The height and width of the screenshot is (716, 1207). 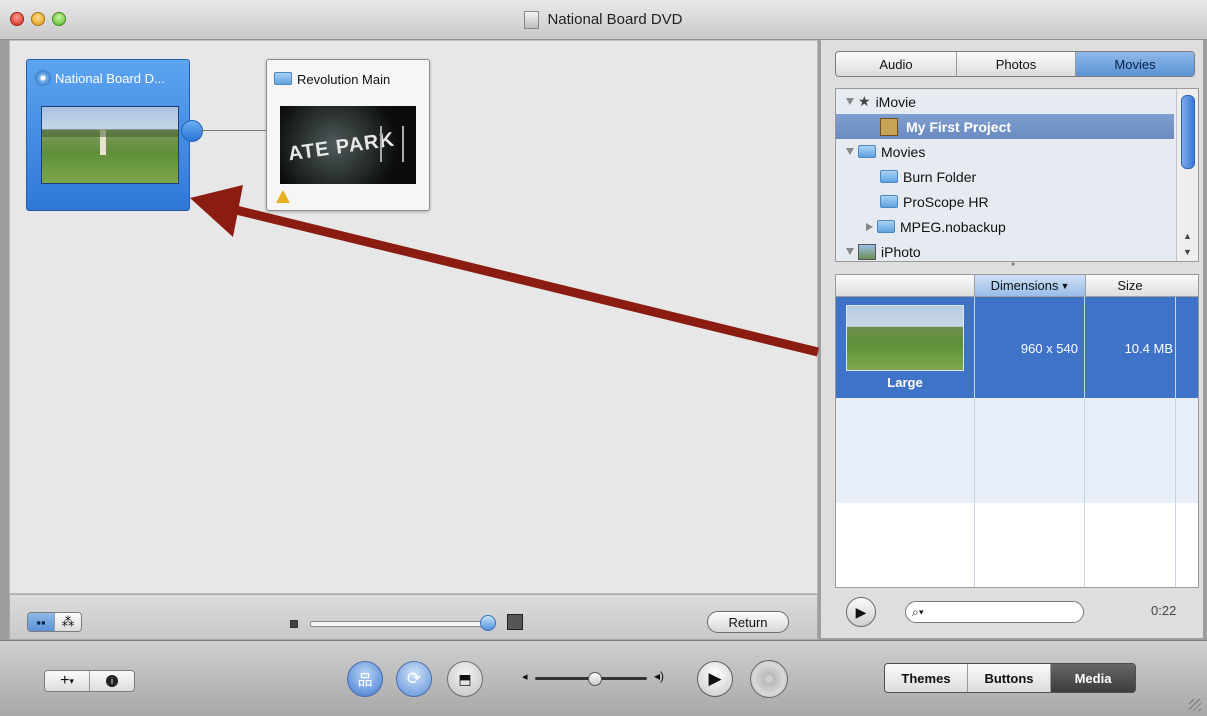 What do you see at coordinates (523, 280) in the screenshot?
I see `annotation-arrow-shaft` at bounding box center [523, 280].